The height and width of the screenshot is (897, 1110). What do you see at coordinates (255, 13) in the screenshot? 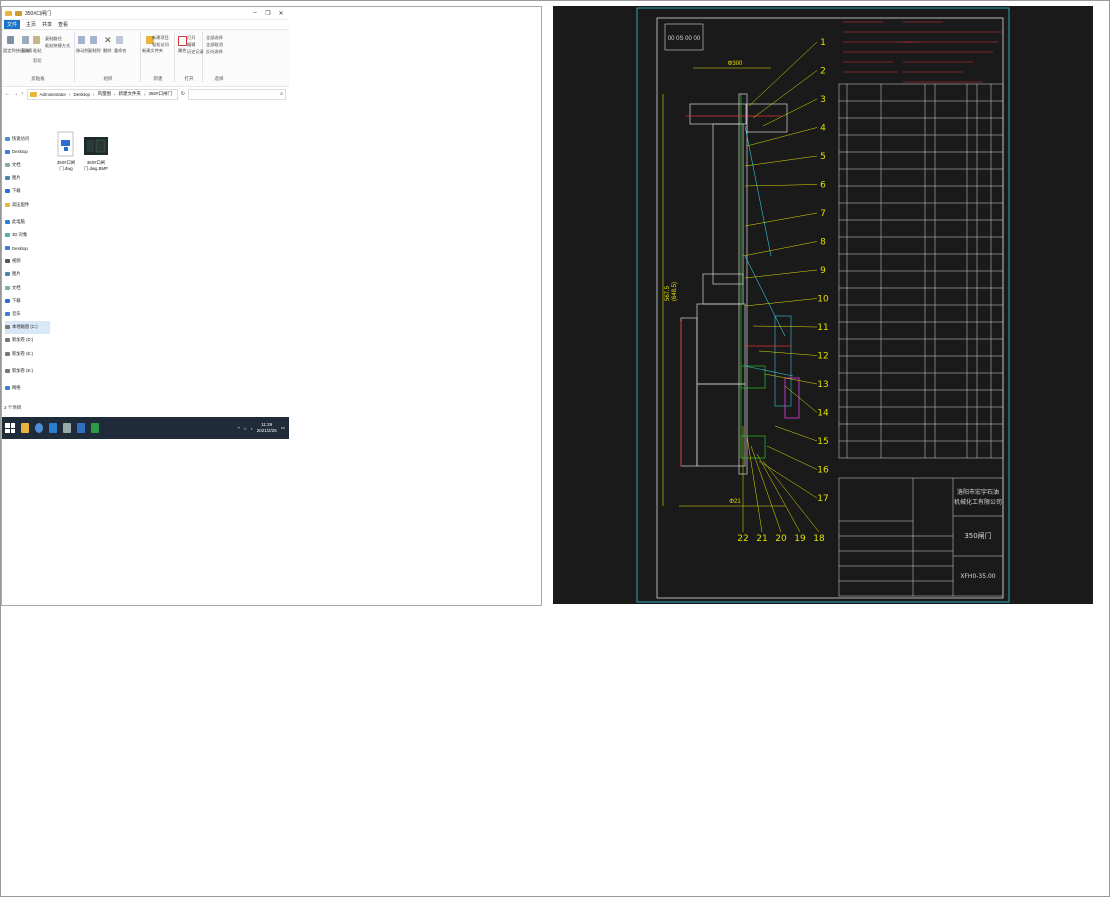
I see `minimize-icon: –` at bounding box center [255, 13].